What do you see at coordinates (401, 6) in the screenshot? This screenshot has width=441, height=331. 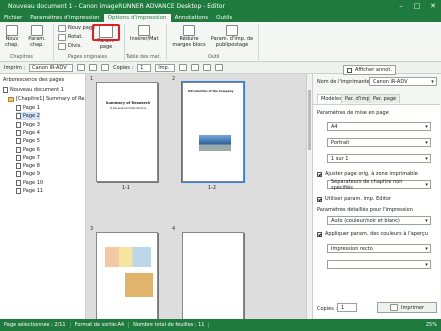 I see `minimize-button: –` at bounding box center [401, 6].